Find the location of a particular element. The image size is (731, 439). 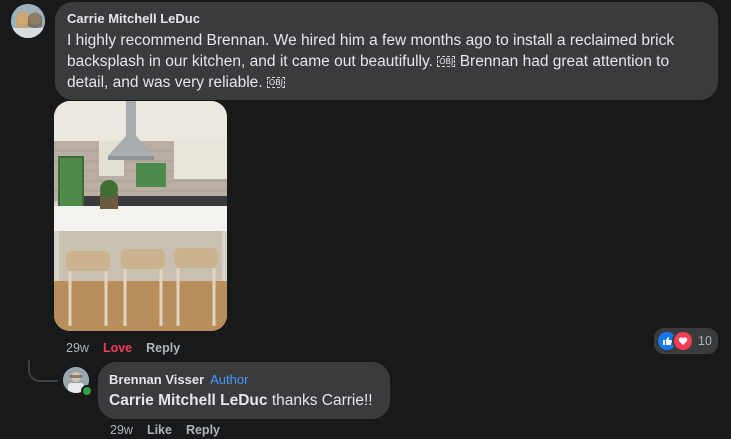

love-button: Love is located at coordinates (117, 348).